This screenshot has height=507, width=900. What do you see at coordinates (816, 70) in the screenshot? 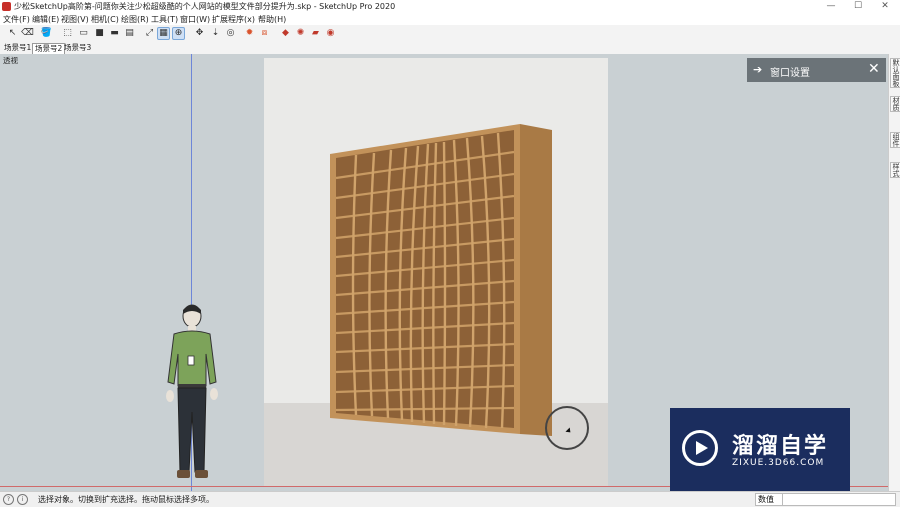
I see `tray-window-settings: ➔ 窗口设置 ✕` at bounding box center [816, 70].